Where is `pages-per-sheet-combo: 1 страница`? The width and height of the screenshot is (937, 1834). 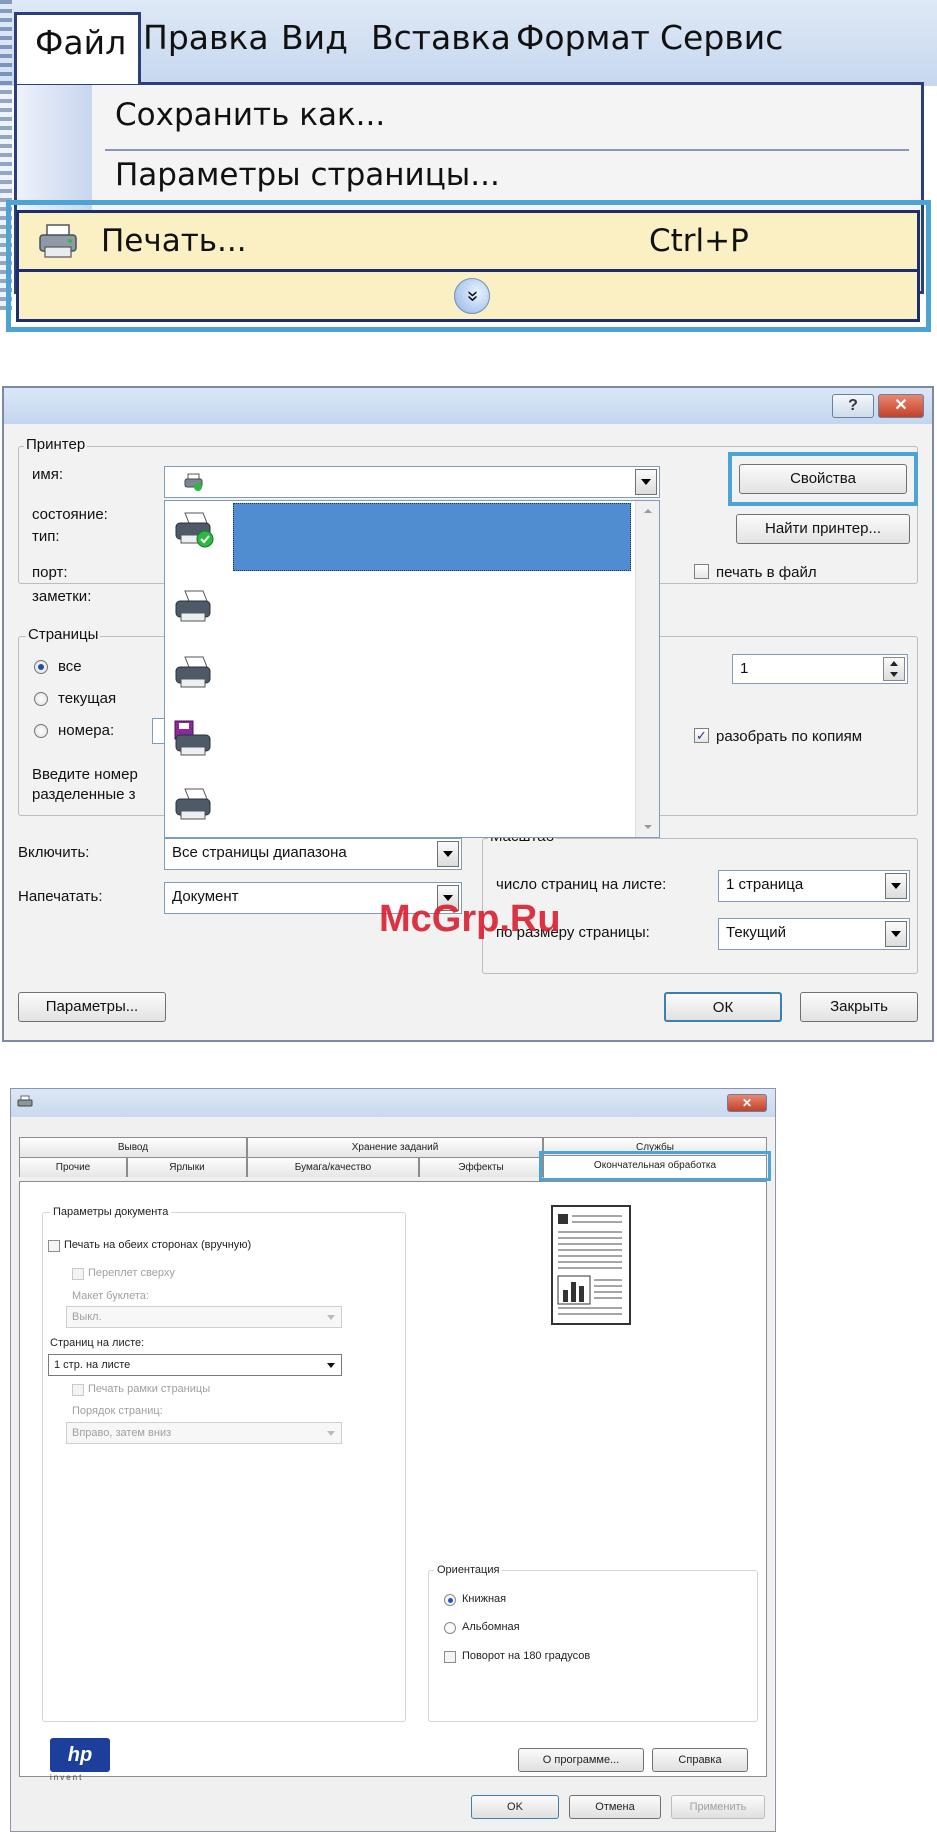 pages-per-sheet-combo: 1 страница is located at coordinates (814, 886).